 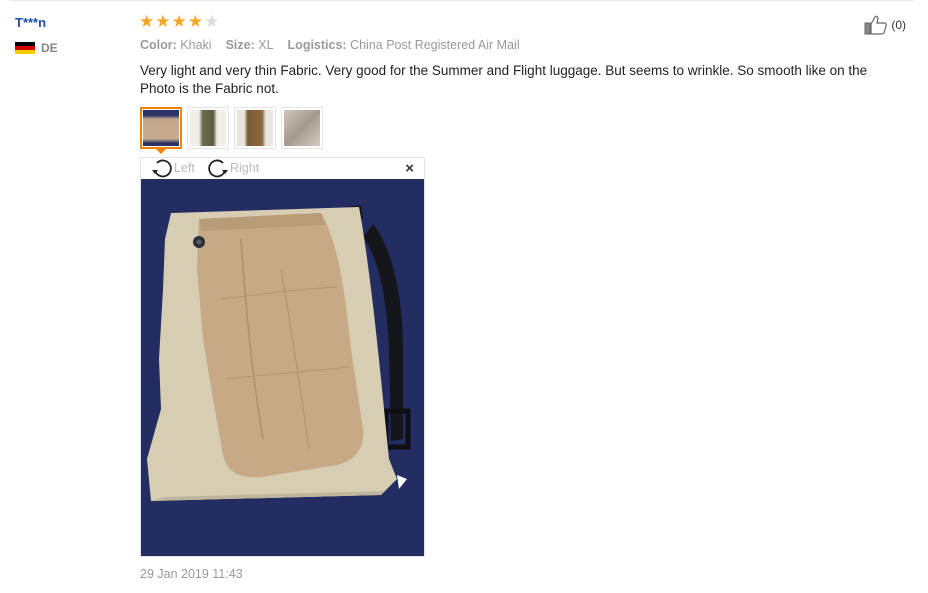 What do you see at coordinates (184, 168) in the screenshot?
I see `rotate-left-label: Left` at bounding box center [184, 168].